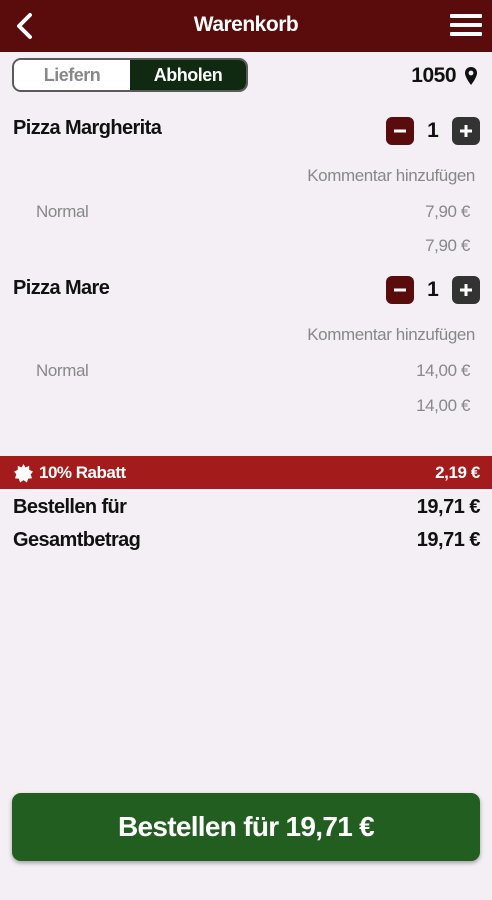 Image resolution: width=492 pixels, height=900 pixels. What do you see at coordinates (72, 75) in the screenshot?
I see `toggle-option-liefern: Liefern` at bounding box center [72, 75].